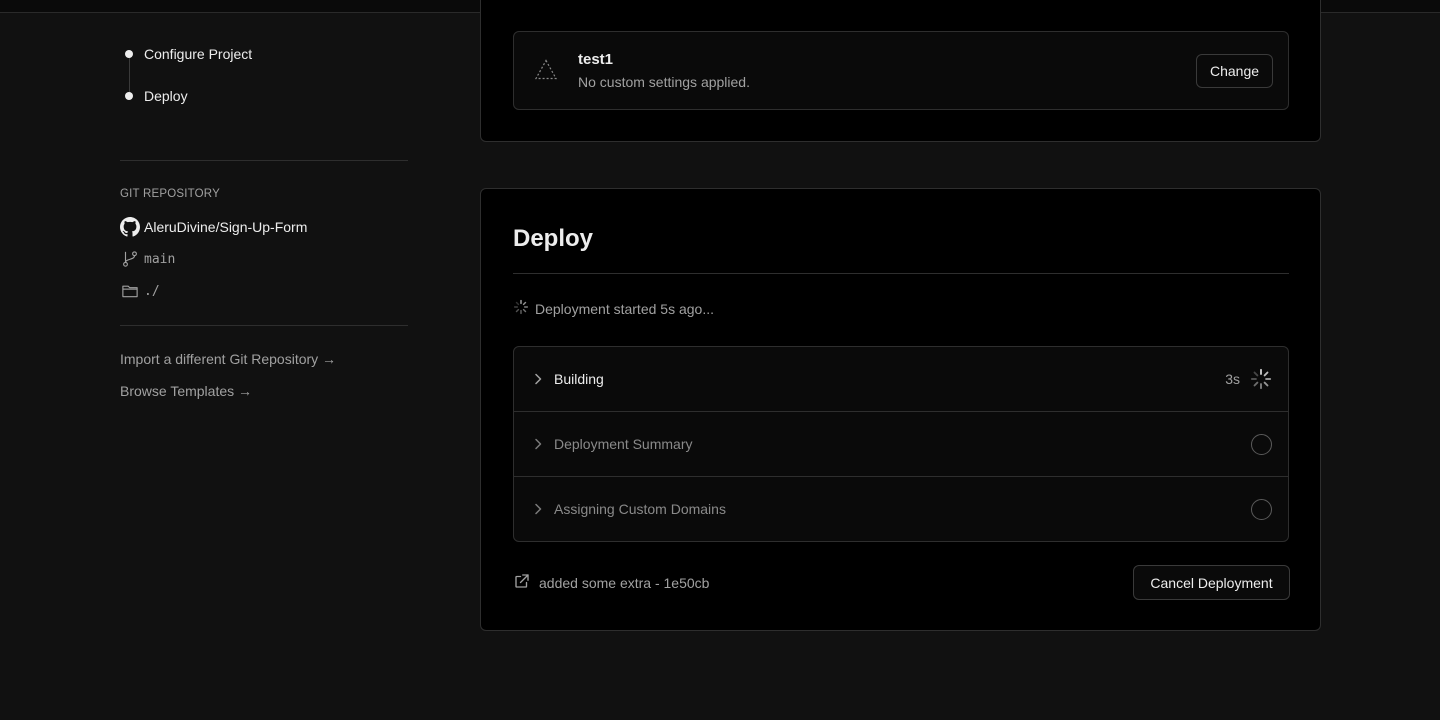 The width and height of the screenshot is (1440, 720). What do you see at coordinates (1211, 582) in the screenshot?
I see `cancel-deployment-button: Cancel Deployment` at bounding box center [1211, 582].